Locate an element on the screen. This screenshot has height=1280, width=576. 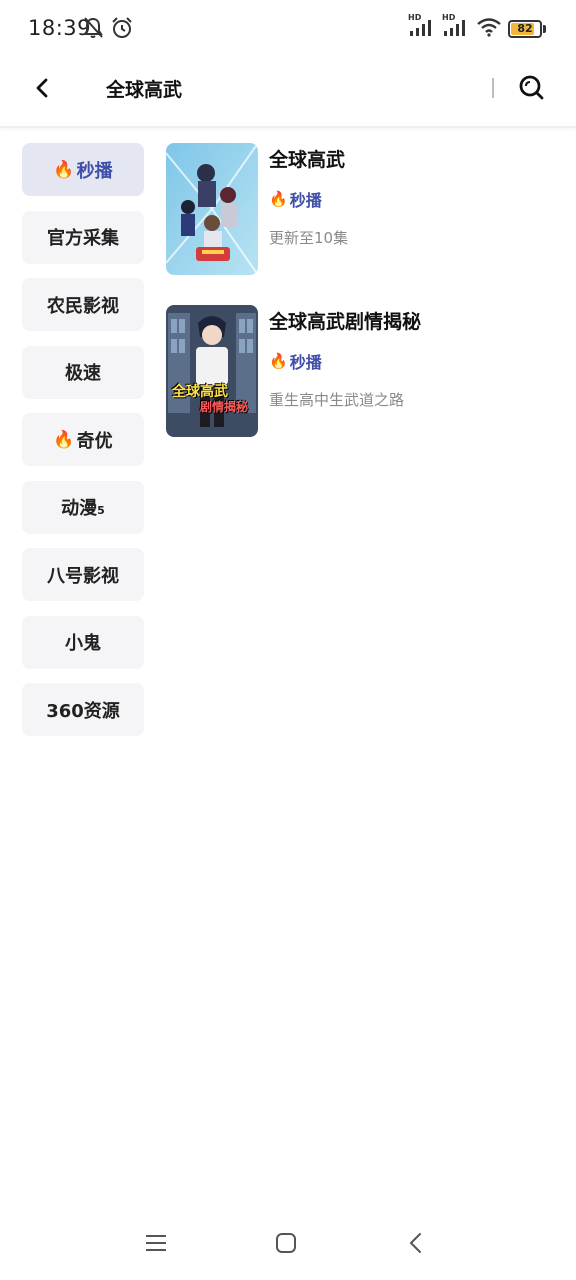
search-button is located at coordinates (531, 89).